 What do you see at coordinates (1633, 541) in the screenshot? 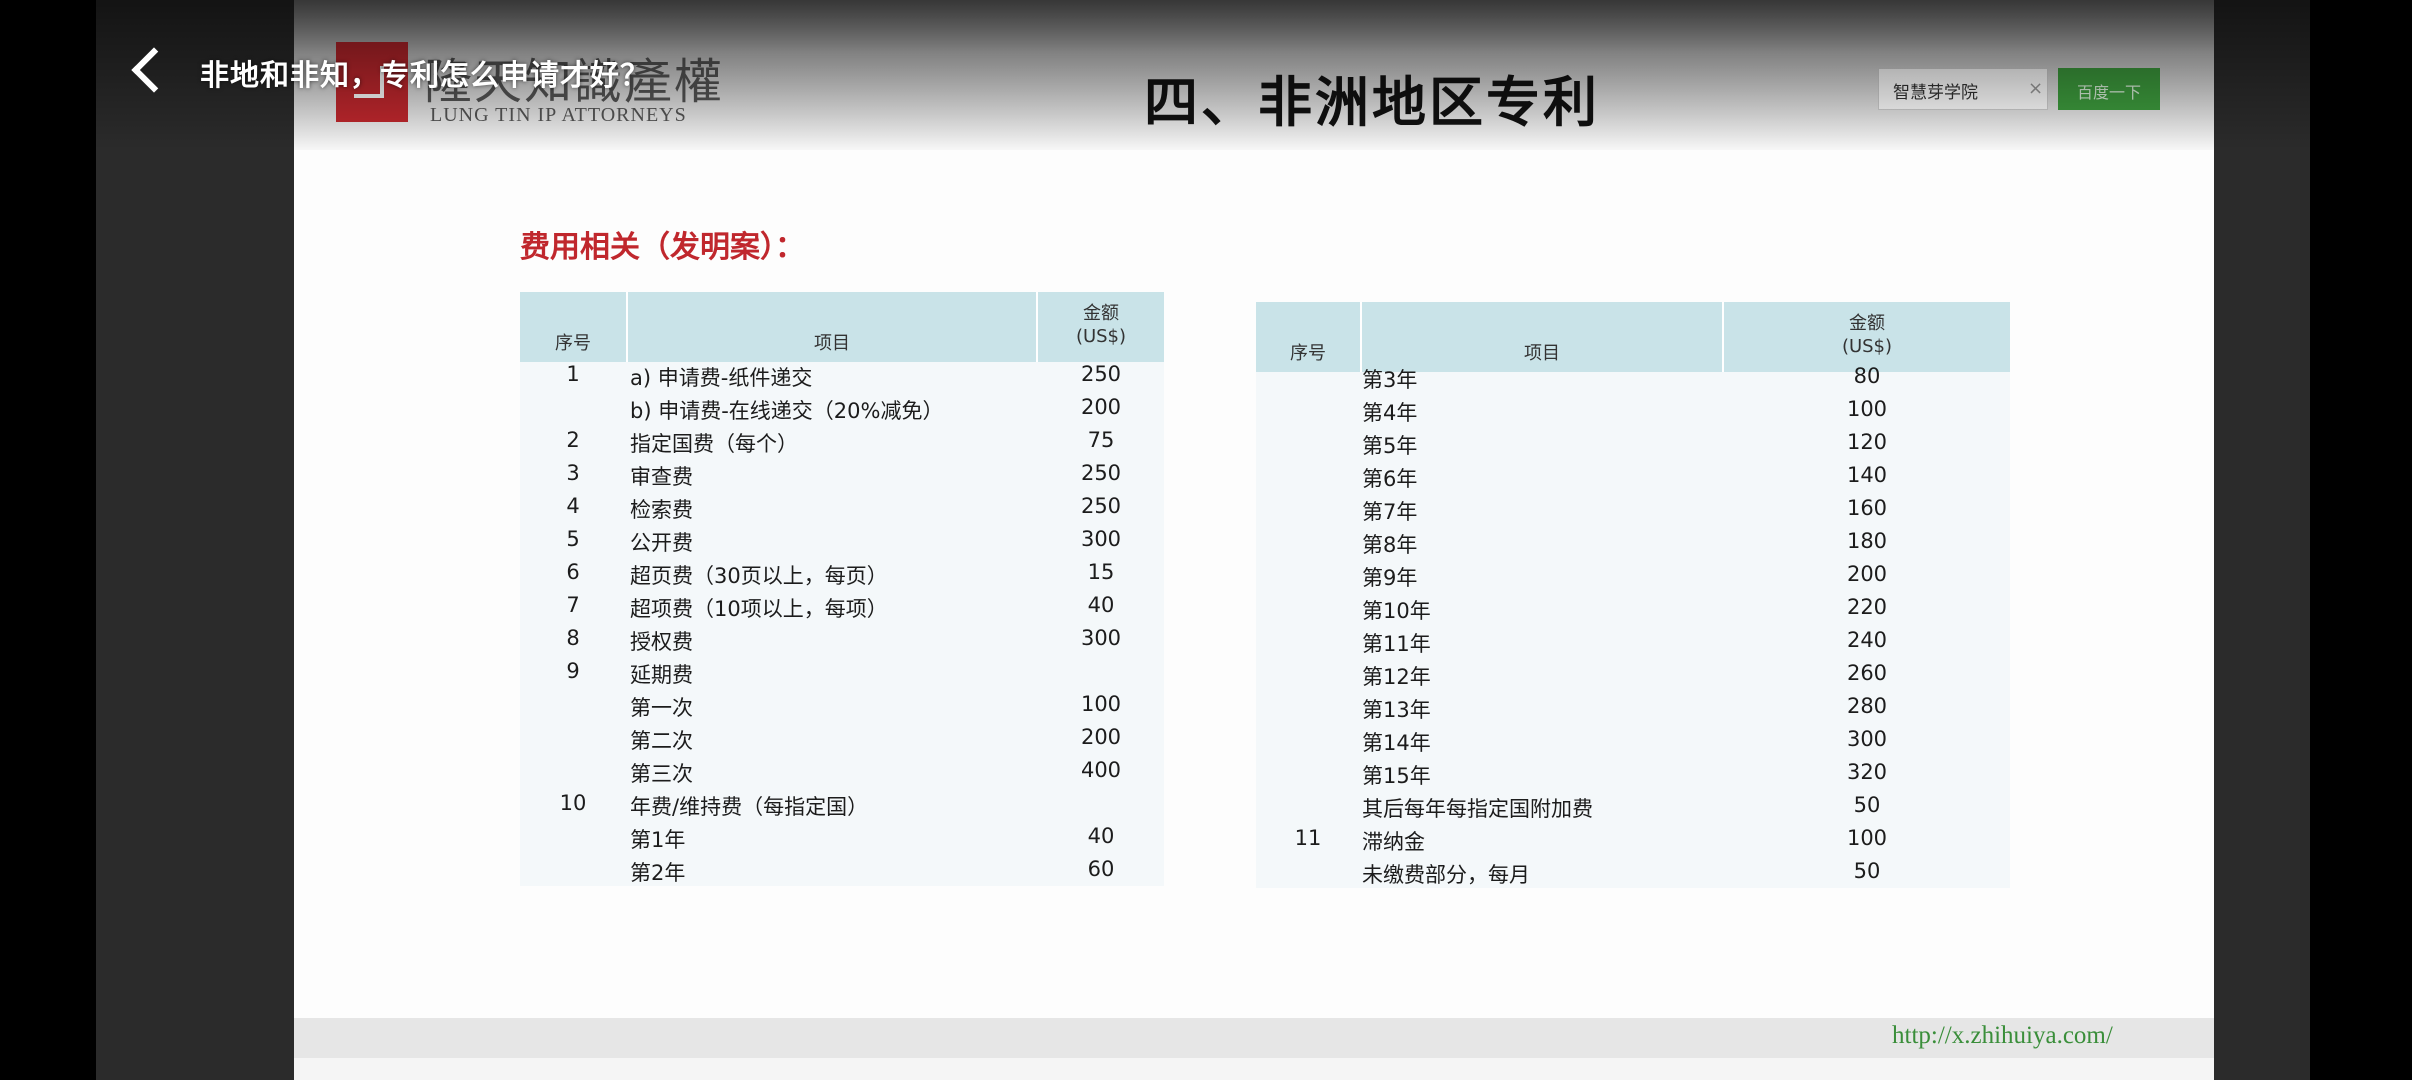
I see `table-row: 第8年 180` at bounding box center [1633, 541].